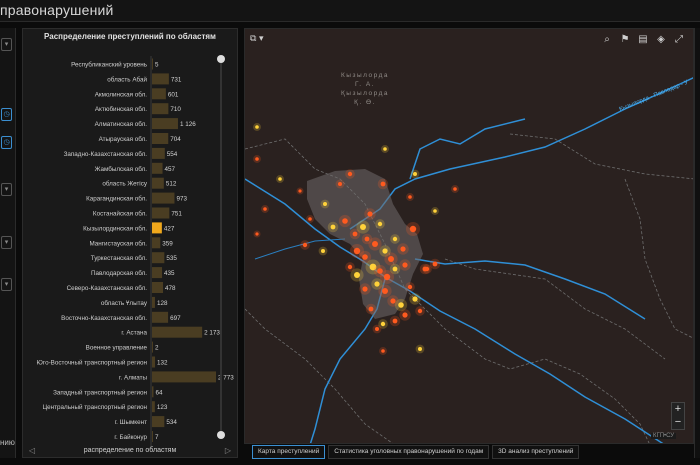 Image resolution: width=700 pixels, height=465 pixels. I want to click on chart-scrollbar, so click(221, 247).